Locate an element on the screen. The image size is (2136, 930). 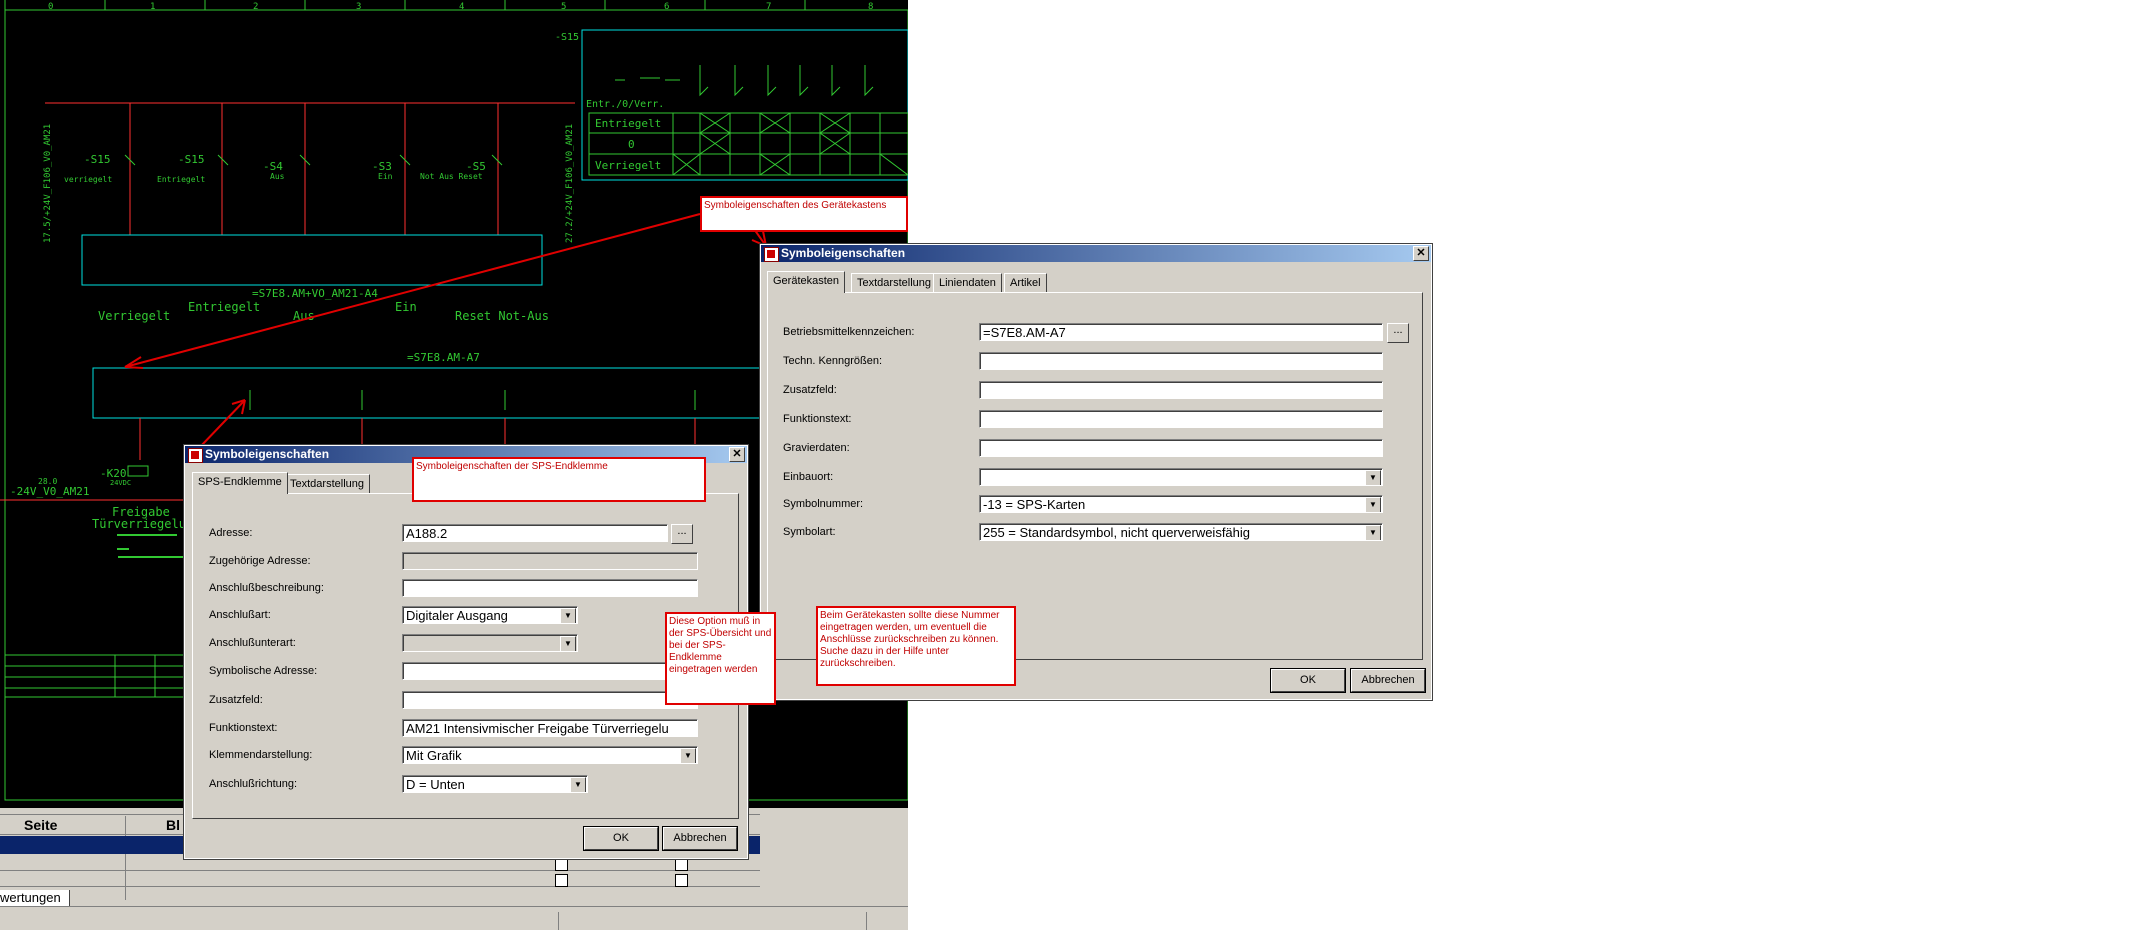
funktionstext-input is located at coordinates (1181, 419).